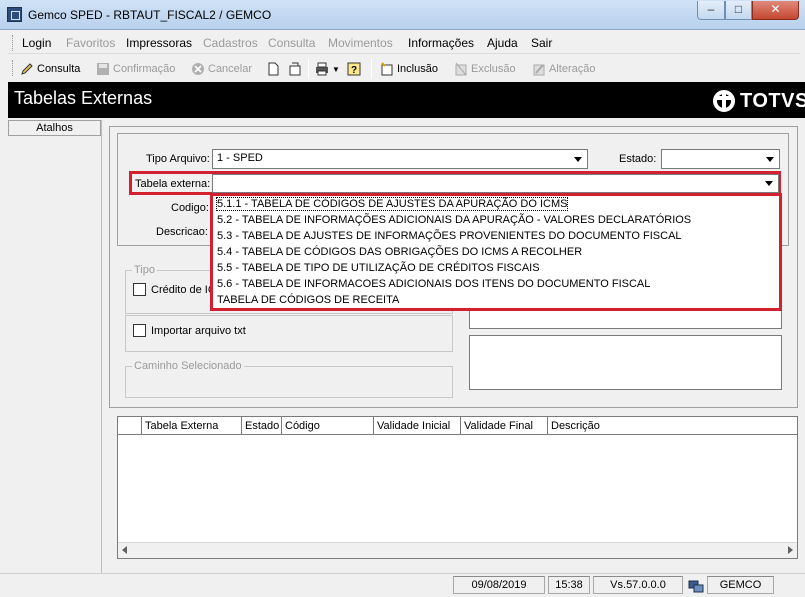 Image resolution: width=805 pixels, height=597 pixels. I want to click on menu-consulta: Consulta, so click(291, 43).